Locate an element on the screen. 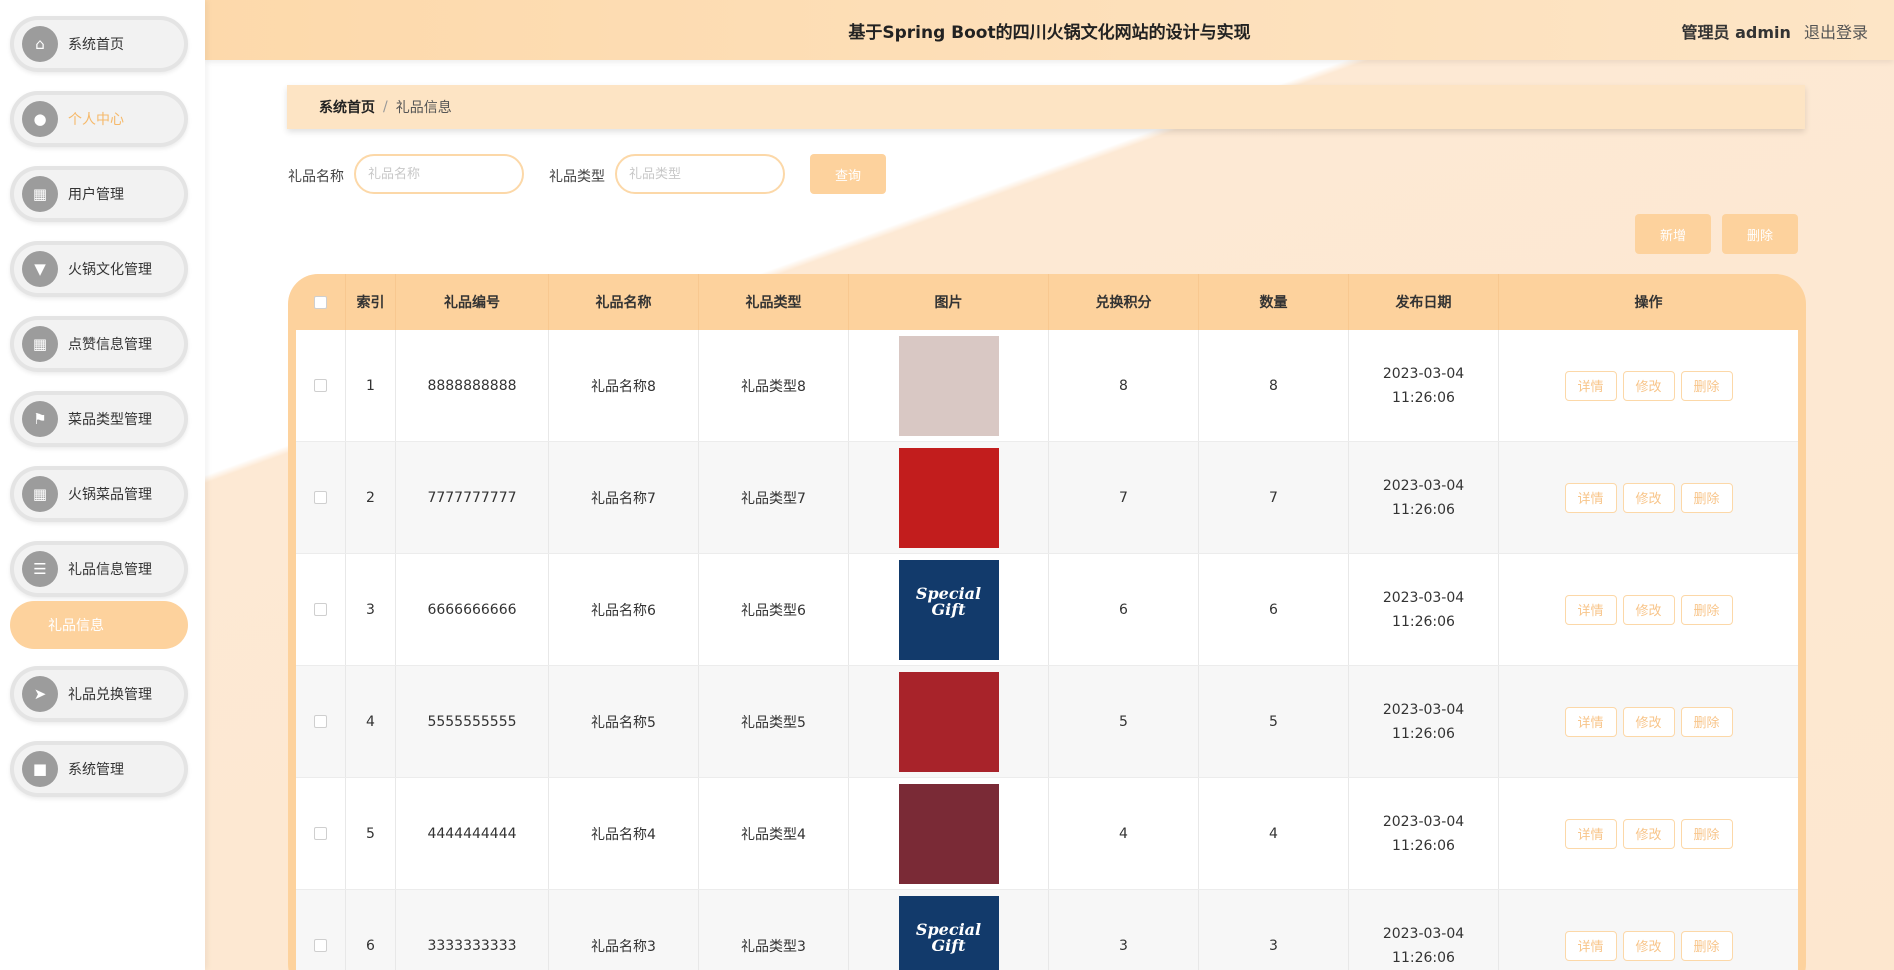  gift-type-label: 礼品类型 is located at coordinates (577, 177).